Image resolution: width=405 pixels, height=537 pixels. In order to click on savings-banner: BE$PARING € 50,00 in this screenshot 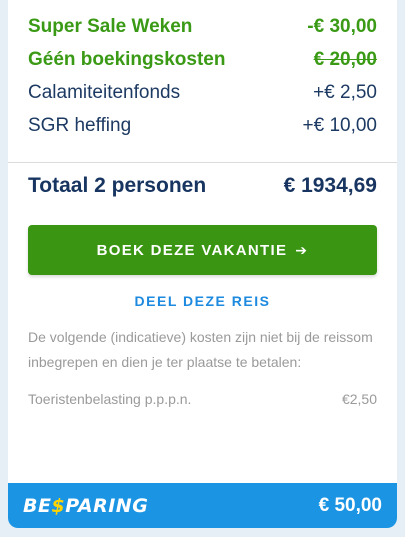, I will do `click(202, 505)`.